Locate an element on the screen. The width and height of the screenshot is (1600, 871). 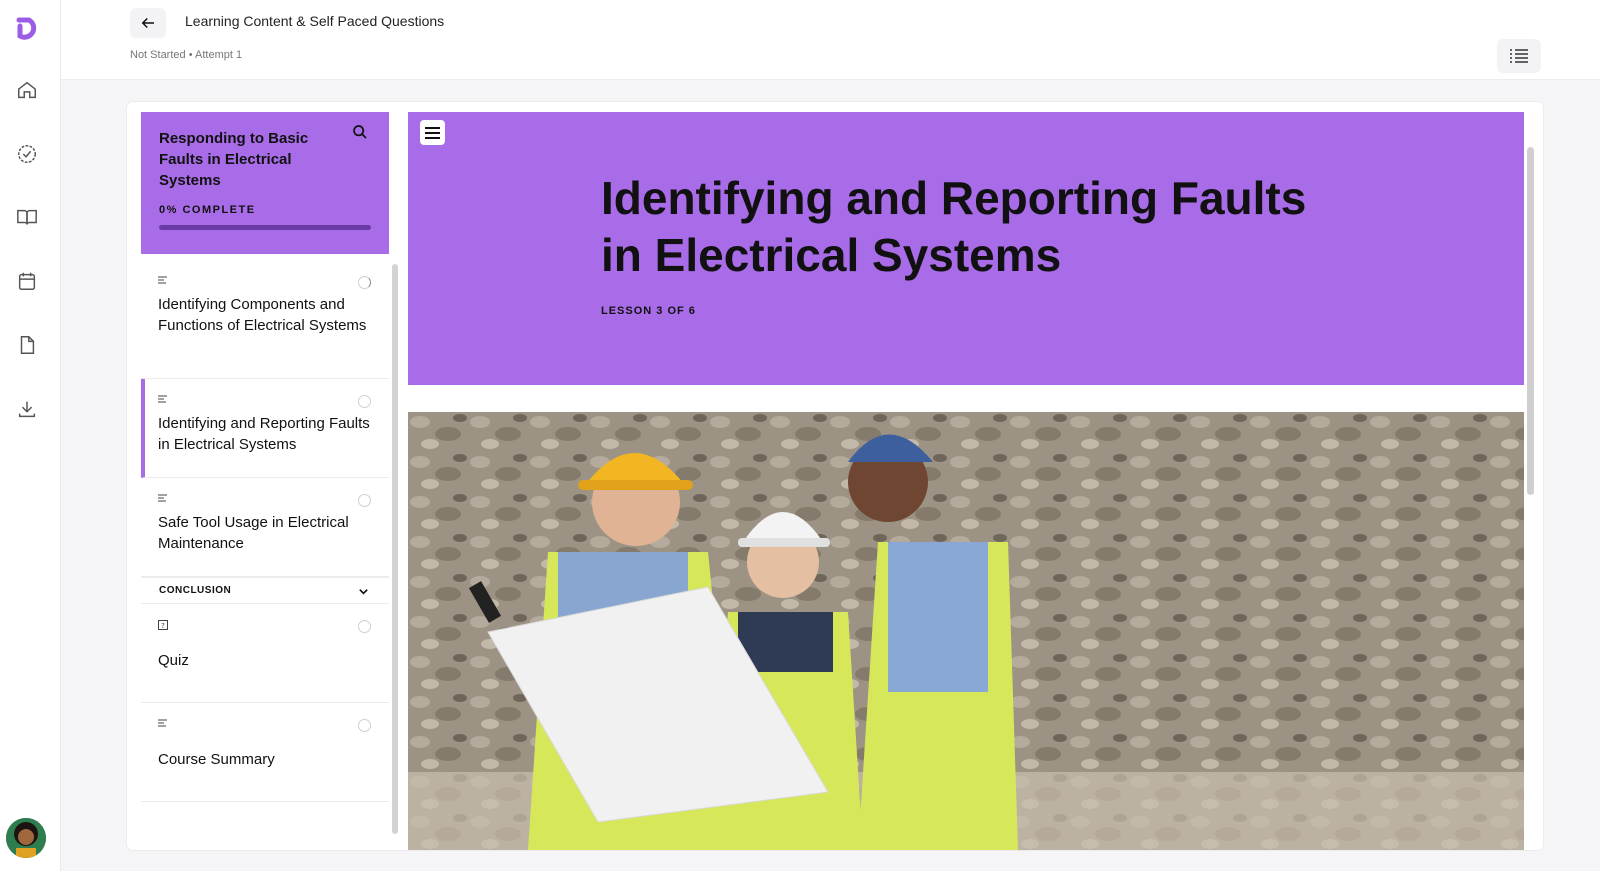
list-icon is located at coordinates (1519, 56).